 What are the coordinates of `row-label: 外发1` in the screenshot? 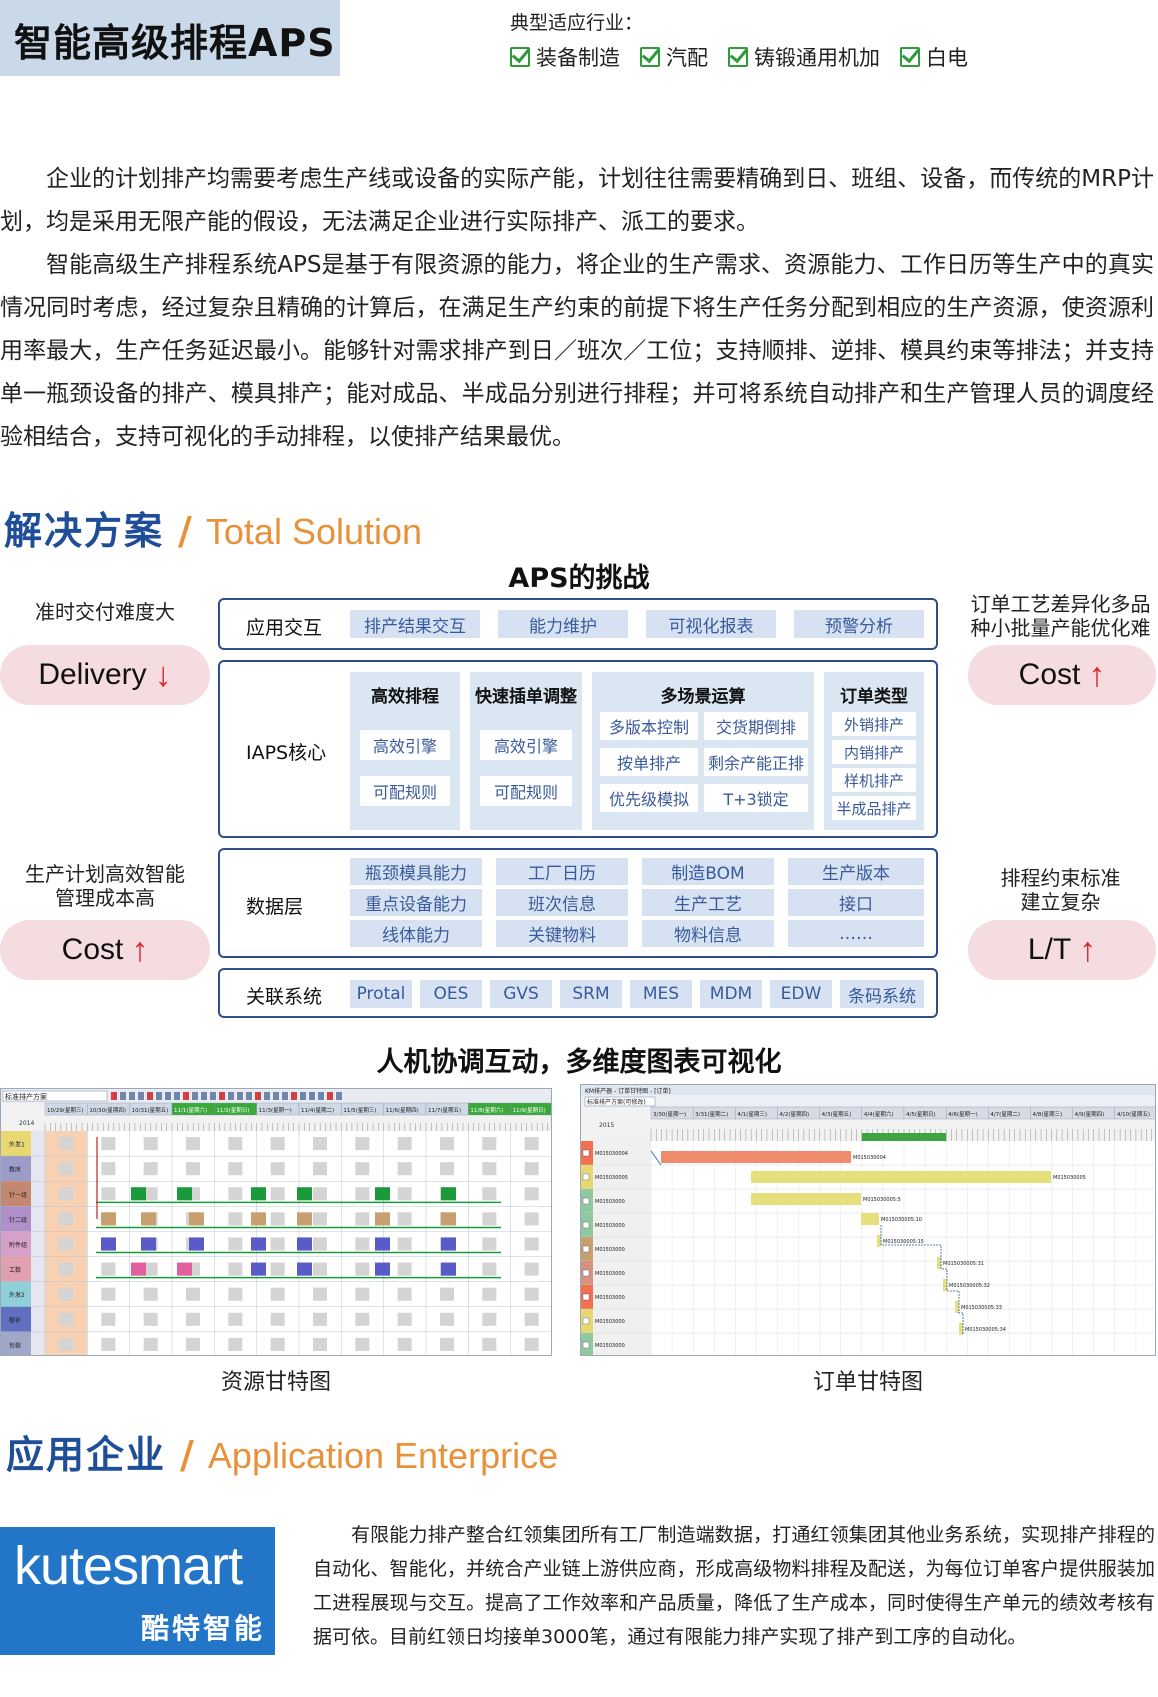 It's located at (17, 1145).